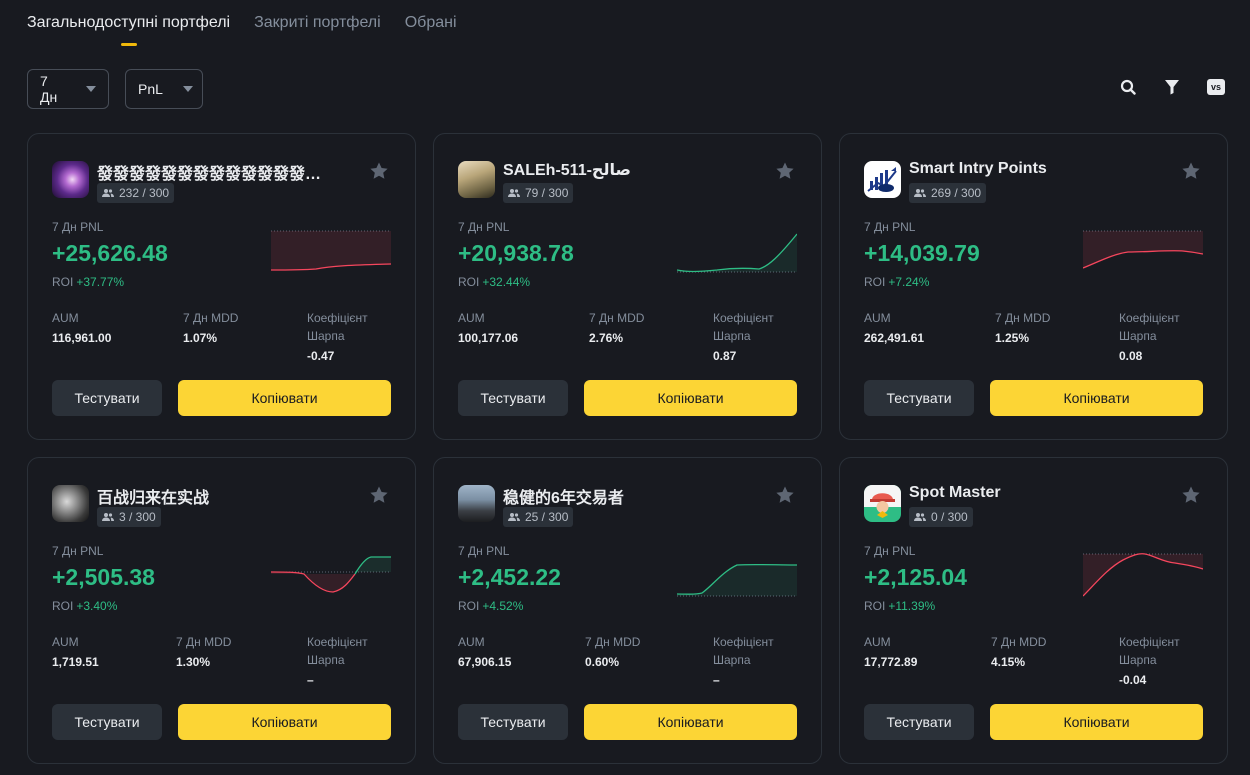  I want to click on filter-icon, so click(1172, 87).